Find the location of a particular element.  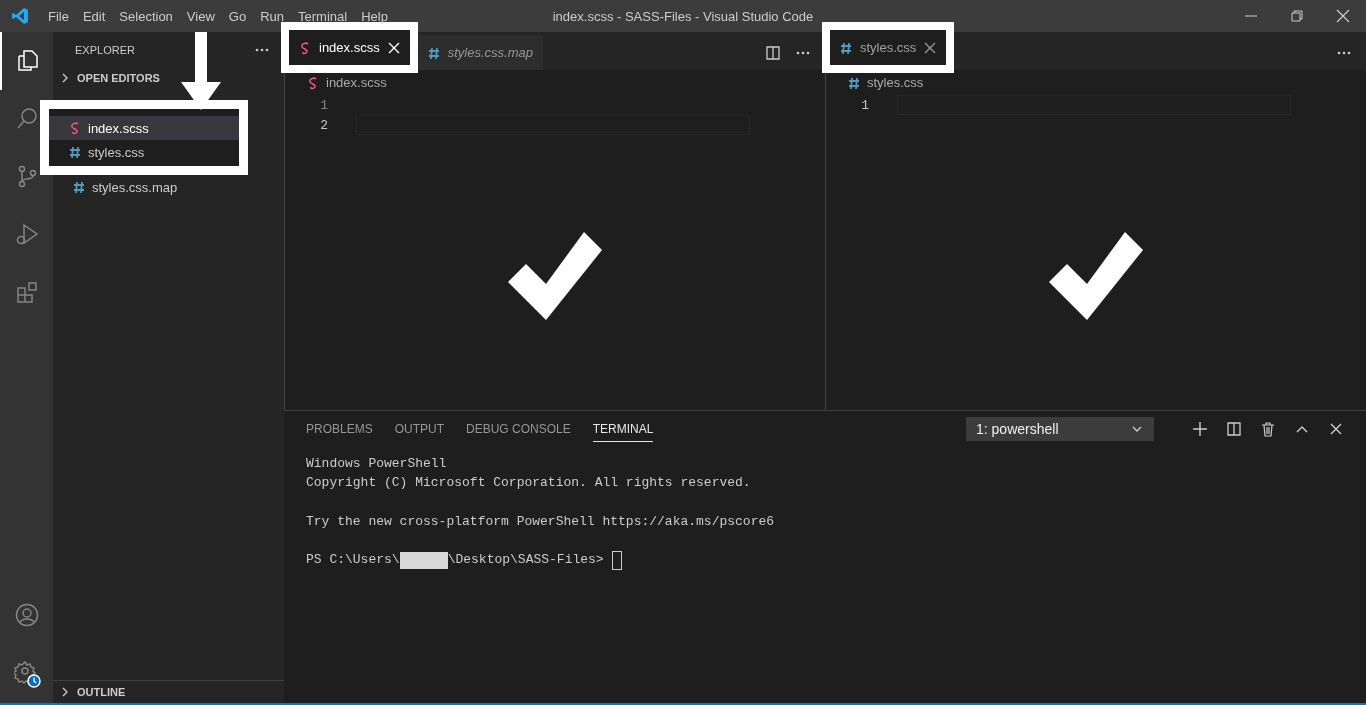

menu-item: Selection is located at coordinates (146, 16).